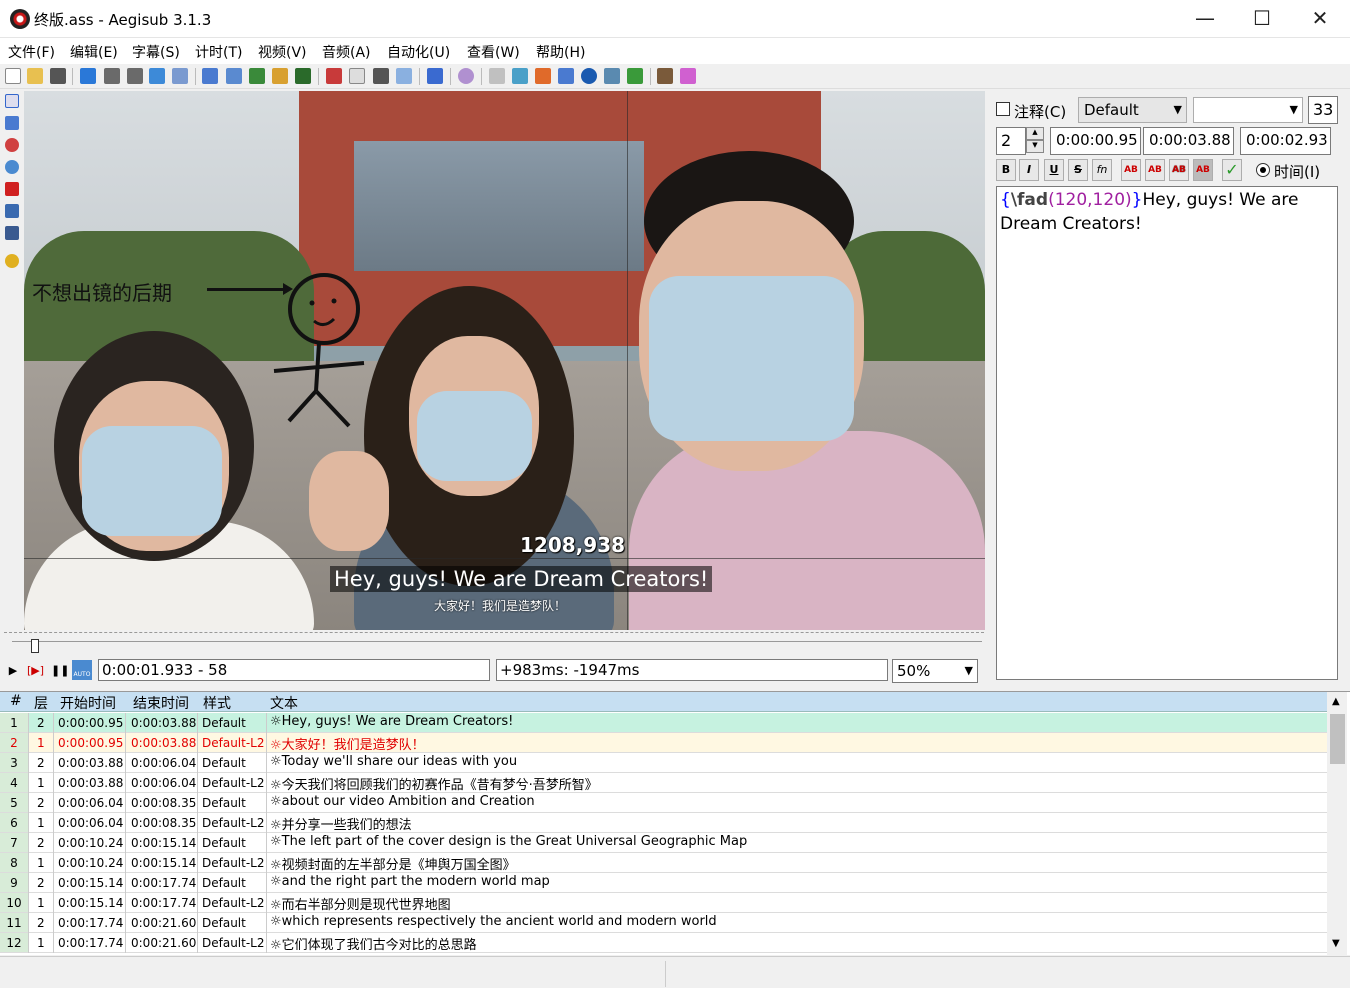 The height and width of the screenshot is (988, 1350). Describe the element at coordinates (12, 145) in the screenshot. I see `rotate-z-icon` at that location.